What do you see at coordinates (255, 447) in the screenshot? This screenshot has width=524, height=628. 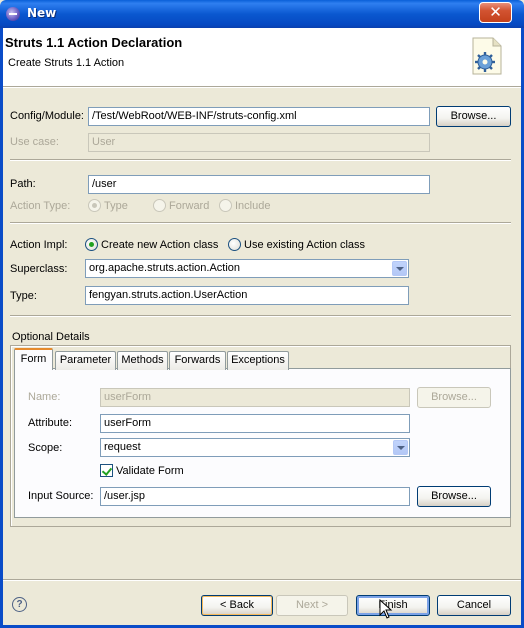 I see `scope-combo: request` at bounding box center [255, 447].